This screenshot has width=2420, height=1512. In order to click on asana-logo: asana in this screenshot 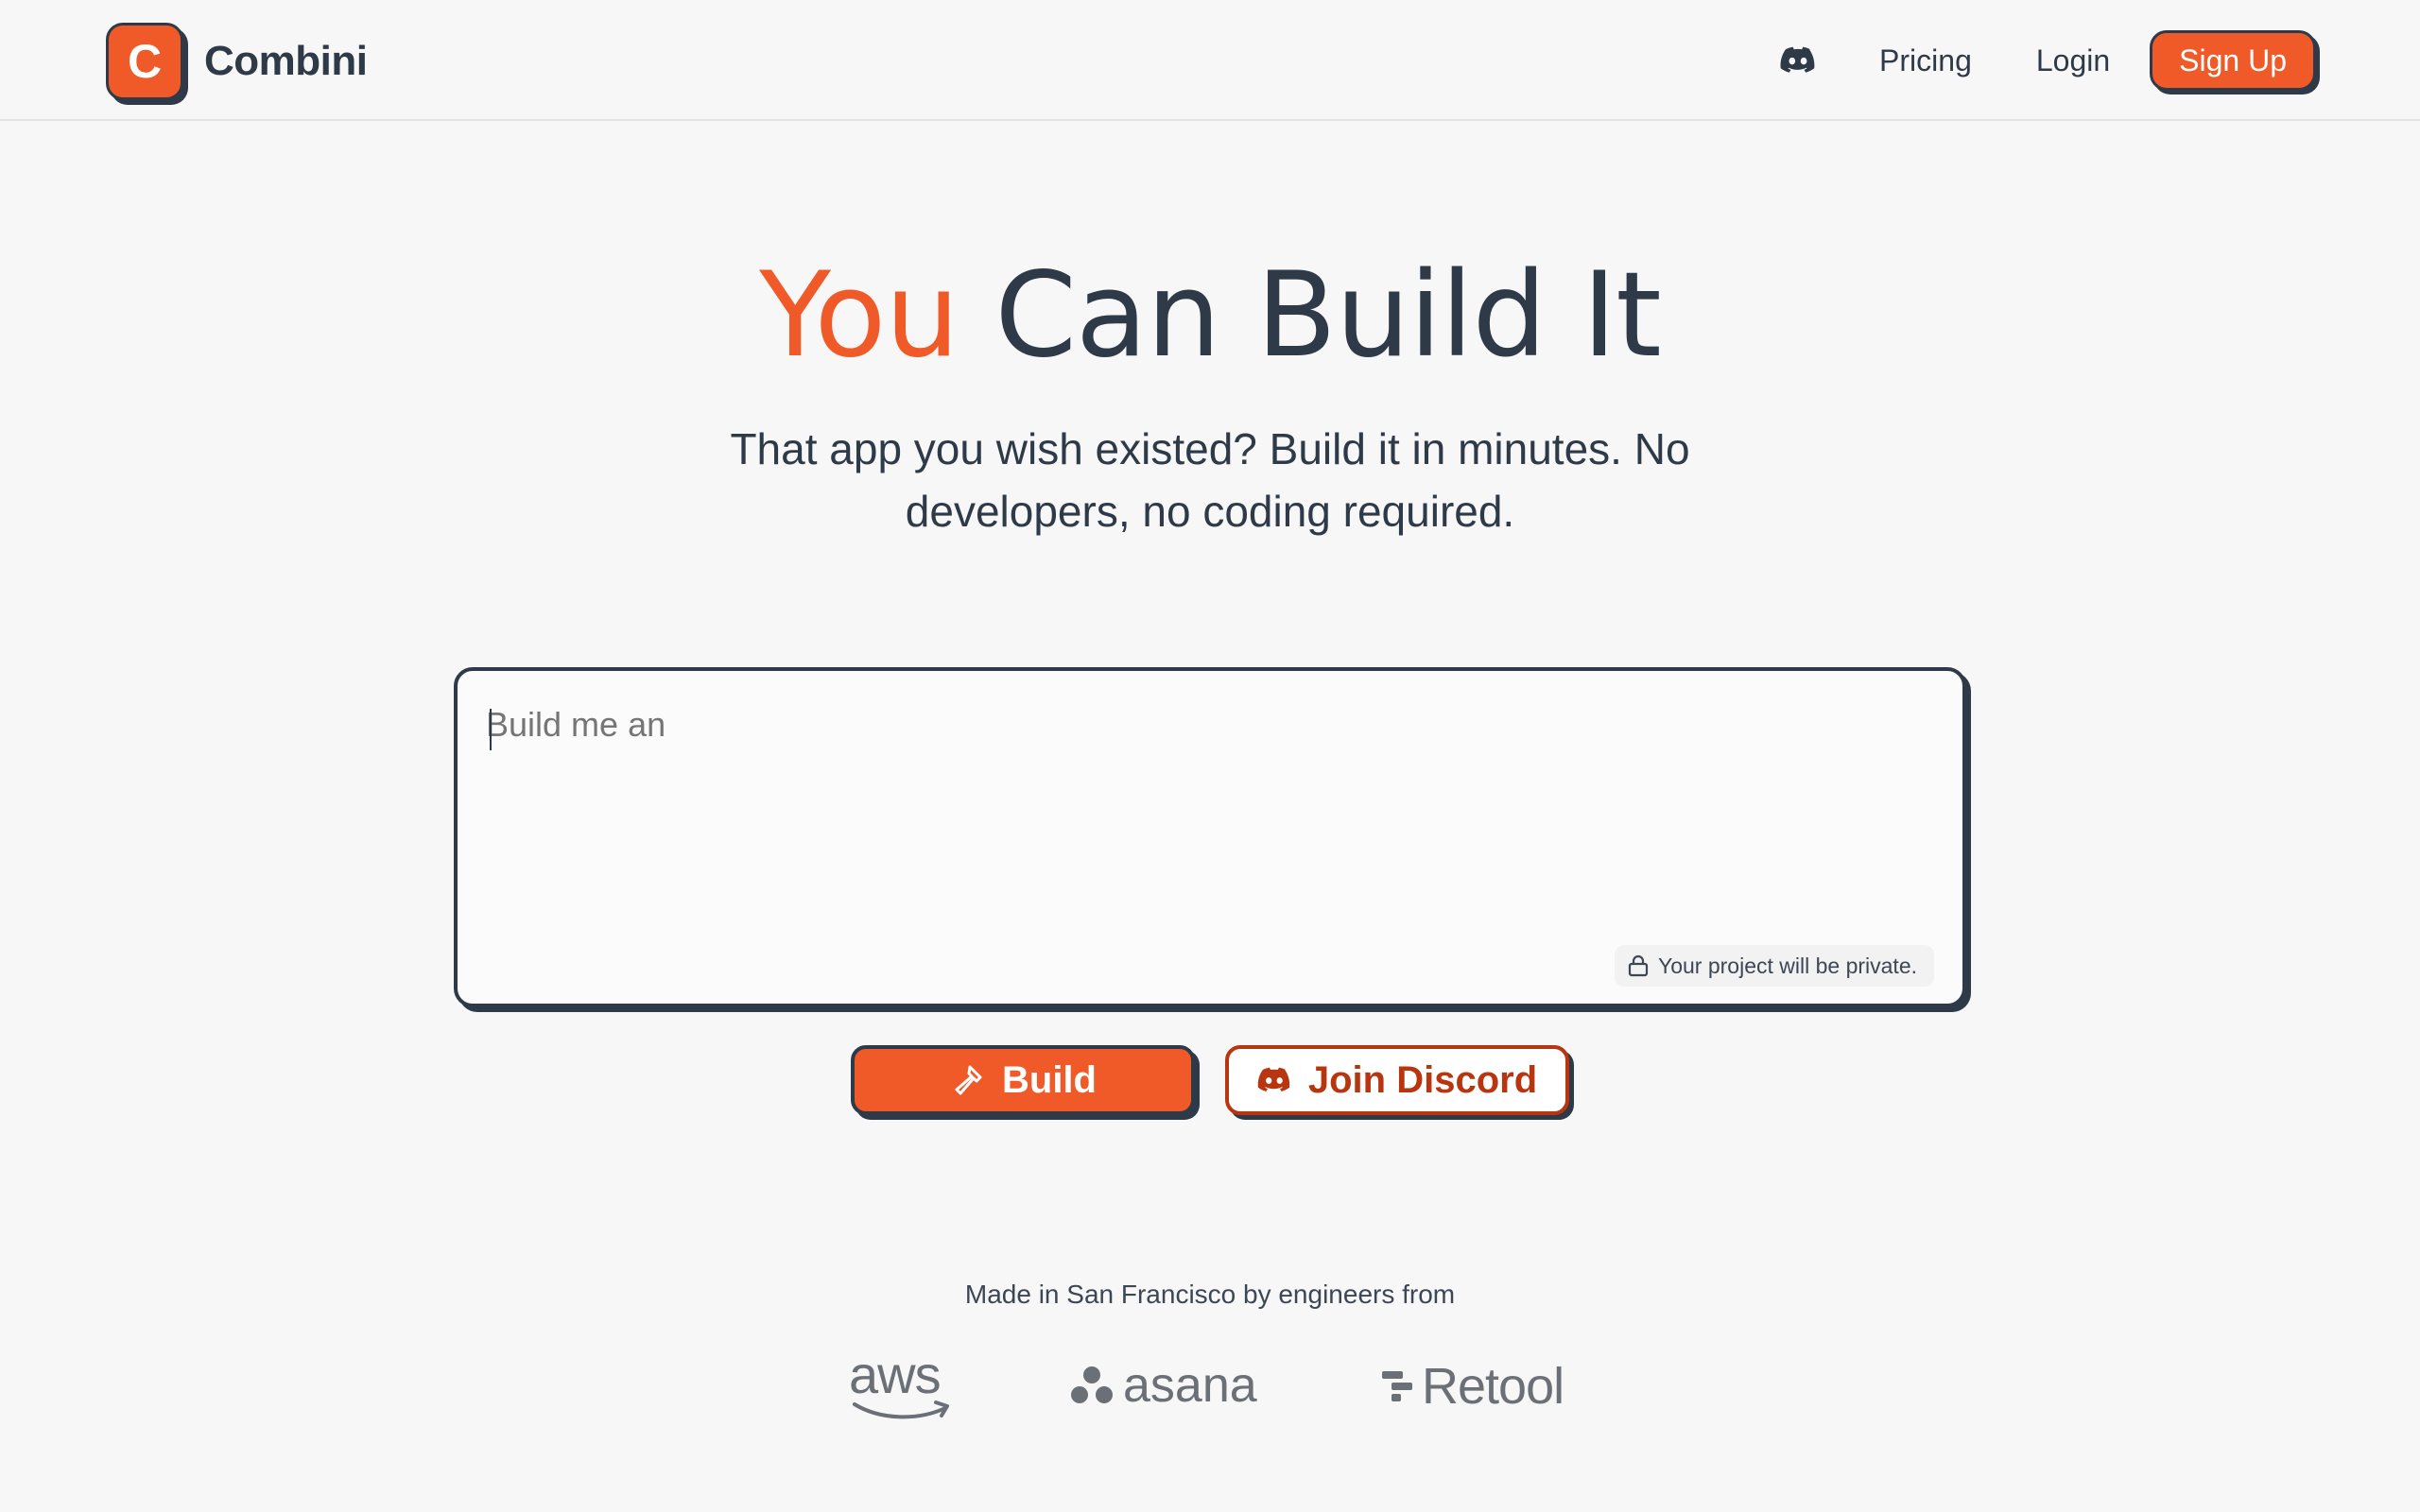, I will do `click(1163, 1385)`.